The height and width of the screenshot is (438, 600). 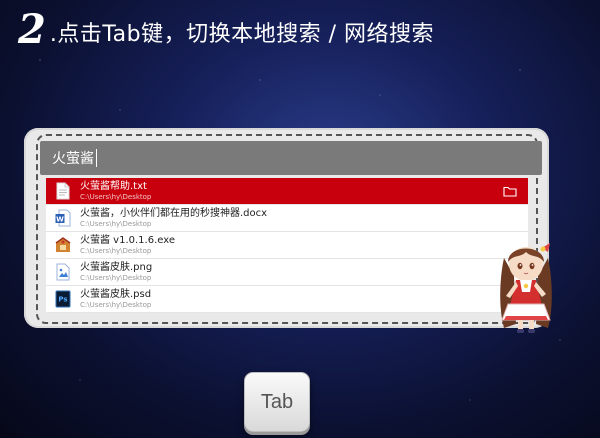 What do you see at coordinates (526, 286) in the screenshot?
I see `mascot-character` at bounding box center [526, 286].